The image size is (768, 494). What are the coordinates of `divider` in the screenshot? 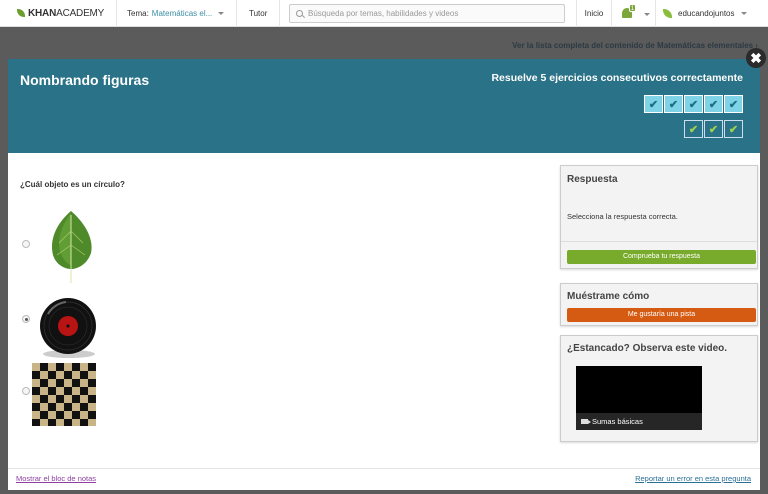 It's located at (659, 241).